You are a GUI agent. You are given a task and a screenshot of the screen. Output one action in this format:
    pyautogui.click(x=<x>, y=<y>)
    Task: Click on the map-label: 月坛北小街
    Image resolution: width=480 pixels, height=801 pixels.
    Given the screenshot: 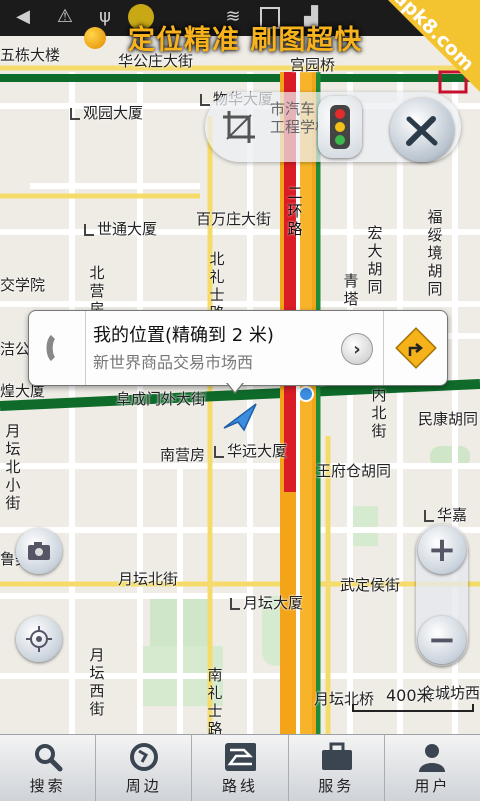 What is the action you would take?
    pyautogui.click(x=13, y=467)
    